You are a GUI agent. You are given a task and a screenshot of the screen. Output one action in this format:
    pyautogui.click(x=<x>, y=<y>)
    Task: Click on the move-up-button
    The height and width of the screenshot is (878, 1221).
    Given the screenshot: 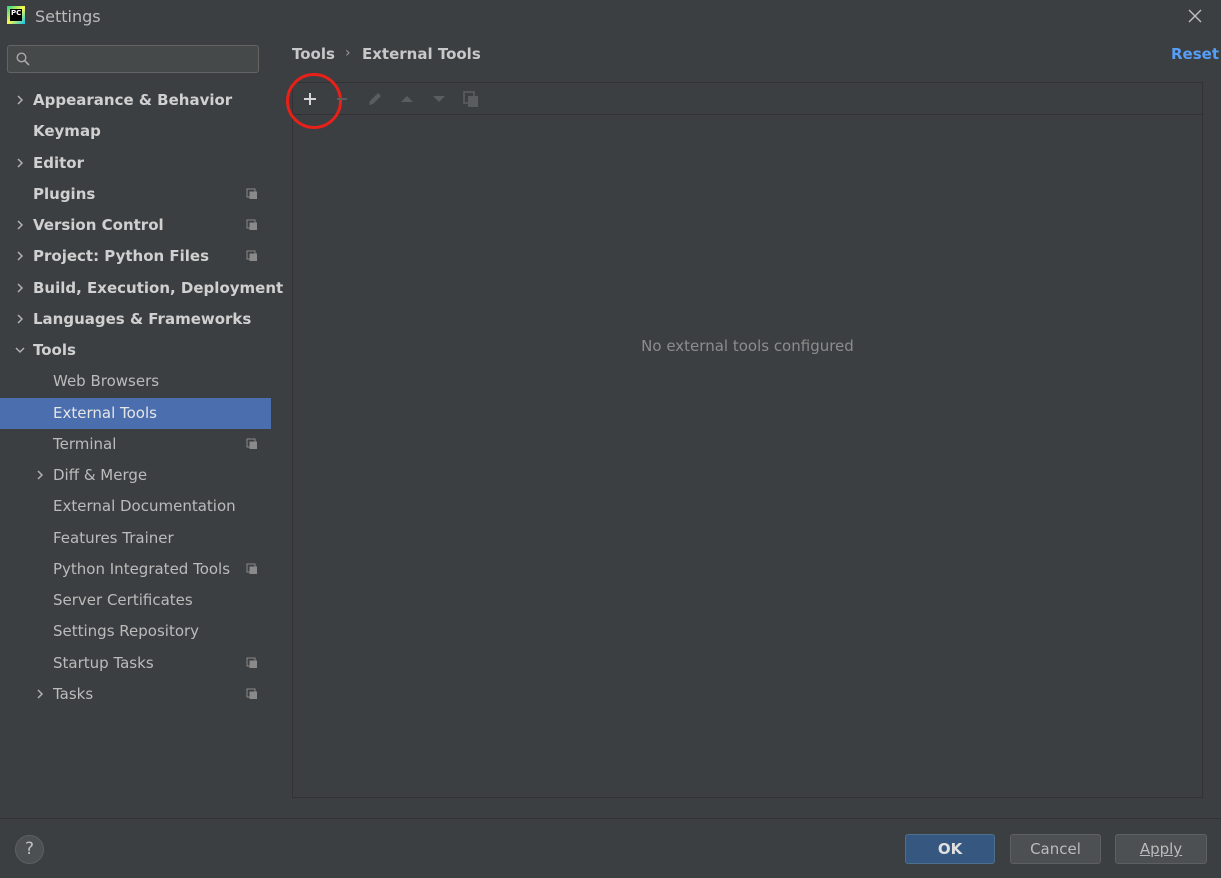 What is the action you would take?
    pyautogui.click(x=407, y=99)
    